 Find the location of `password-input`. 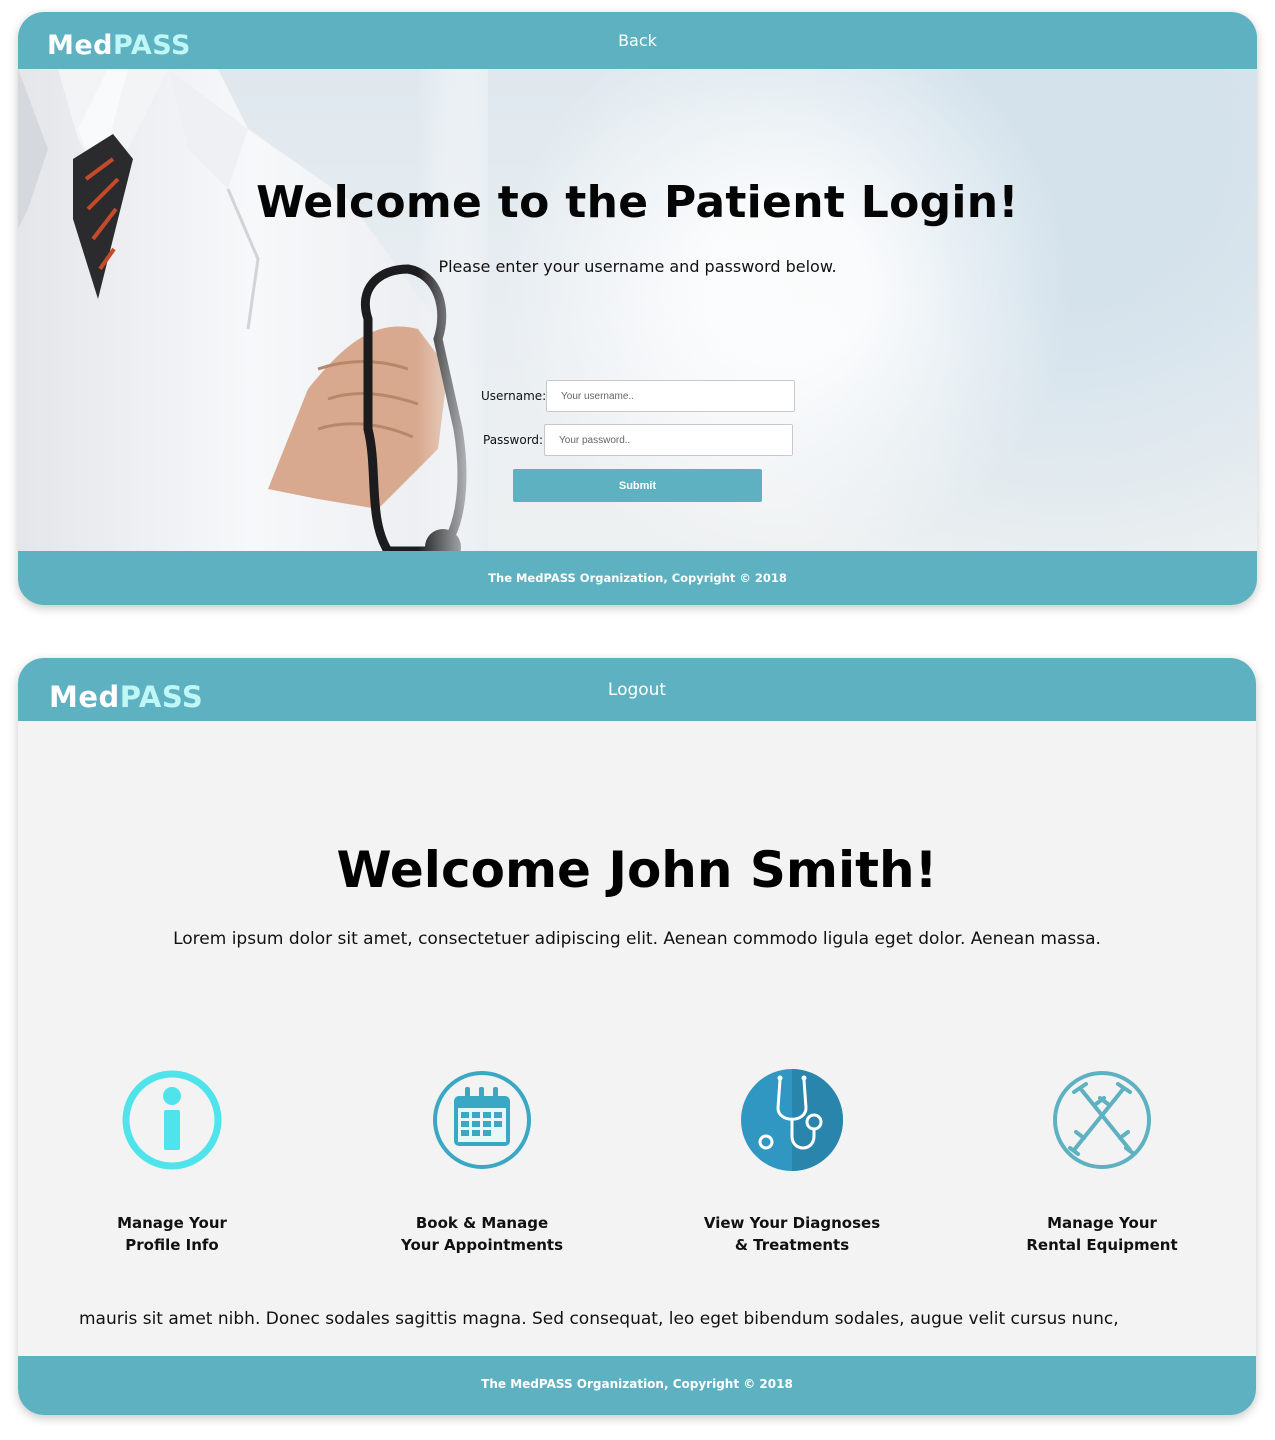

password-input is located at coordinates (668, 440).